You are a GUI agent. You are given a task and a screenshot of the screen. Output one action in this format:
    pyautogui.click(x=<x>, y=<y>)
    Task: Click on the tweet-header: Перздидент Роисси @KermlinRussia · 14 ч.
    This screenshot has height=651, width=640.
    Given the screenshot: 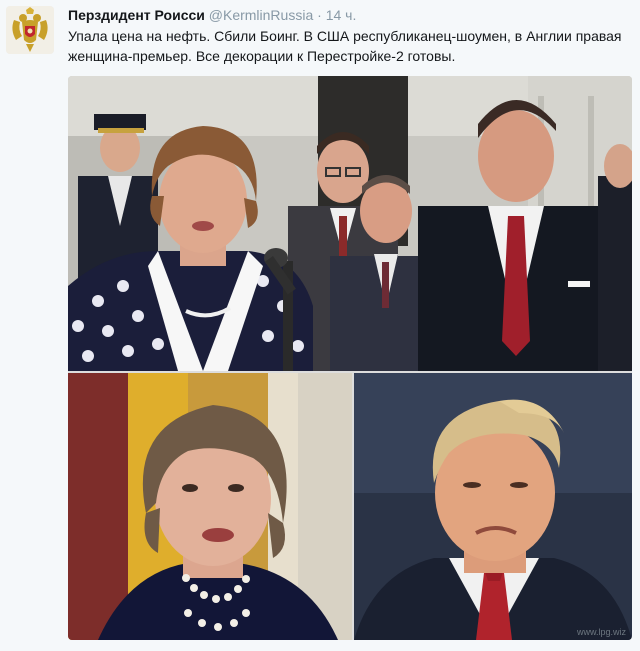 What is the action you would take?
    pyautogui.click(x=212, y=15)
    